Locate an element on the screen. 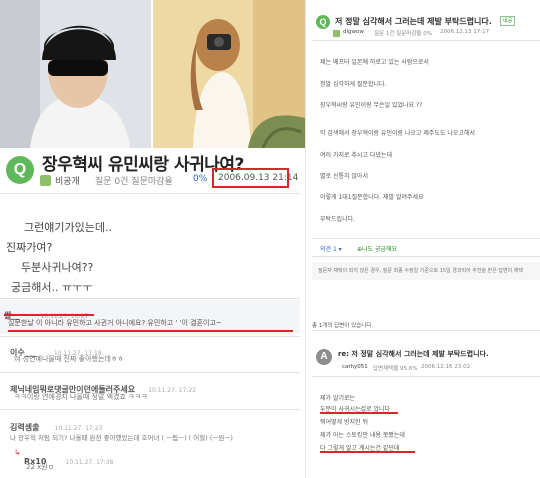  reward-tag: 내공 is located at coordinates (508, 21).